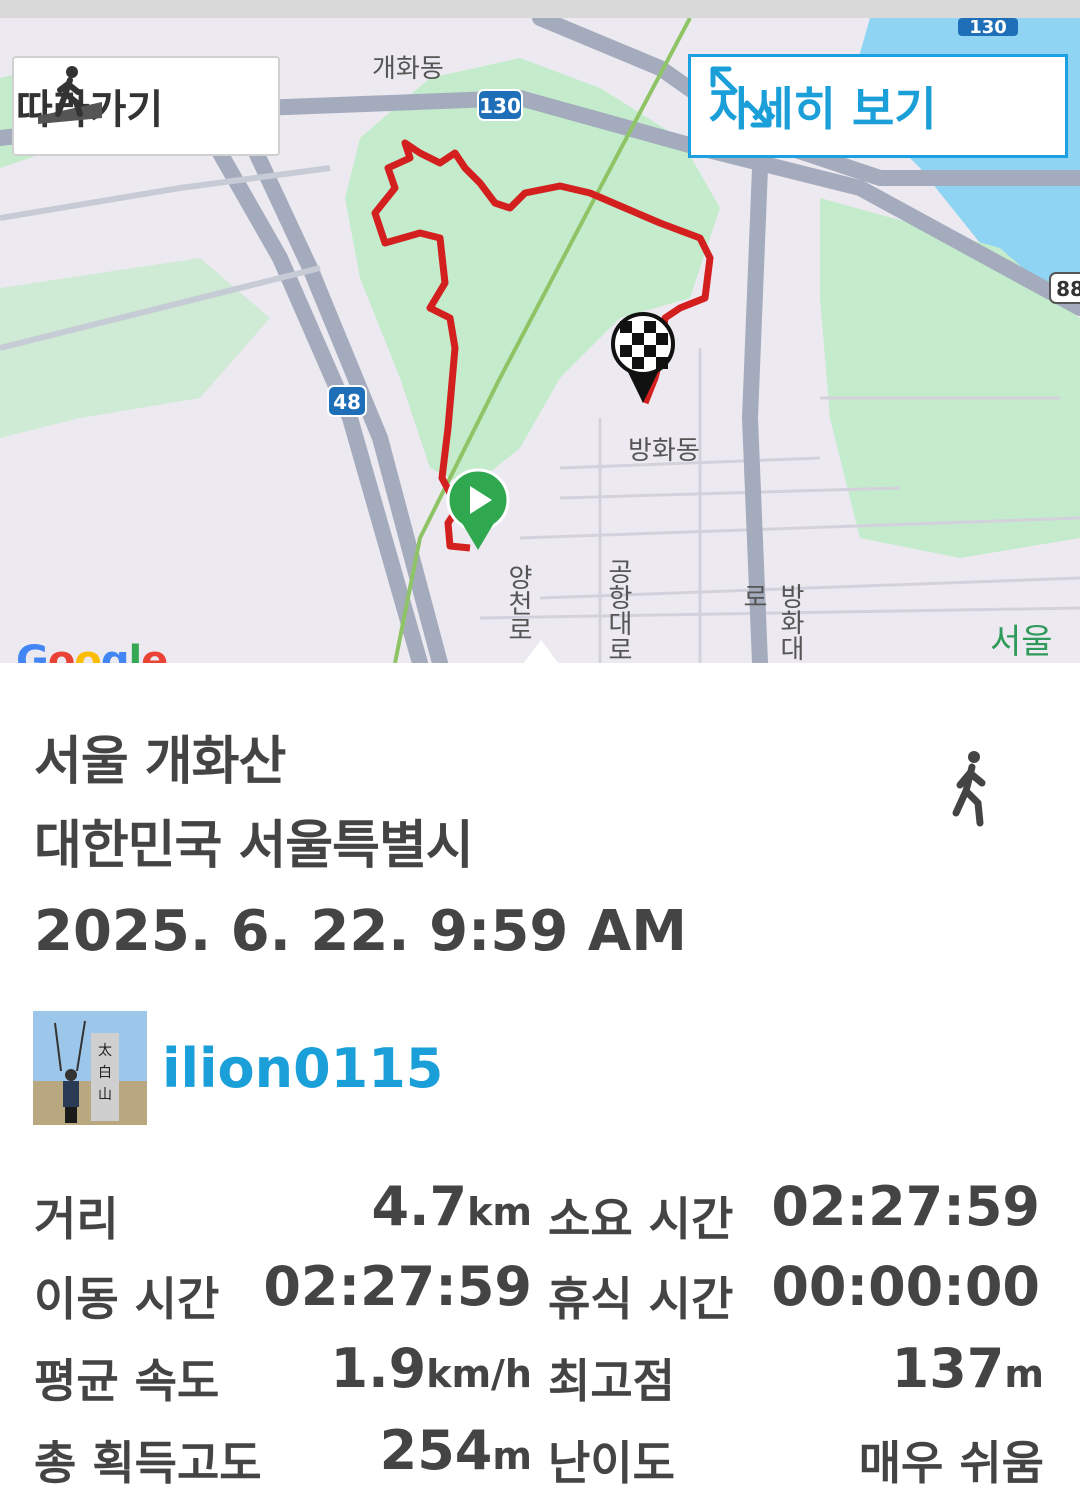 This screenshot has height=1495, width=1080. Describe the element at coordinates (948, 1368) in the screenshot. I see `max-altitude-number: 137` at that location.